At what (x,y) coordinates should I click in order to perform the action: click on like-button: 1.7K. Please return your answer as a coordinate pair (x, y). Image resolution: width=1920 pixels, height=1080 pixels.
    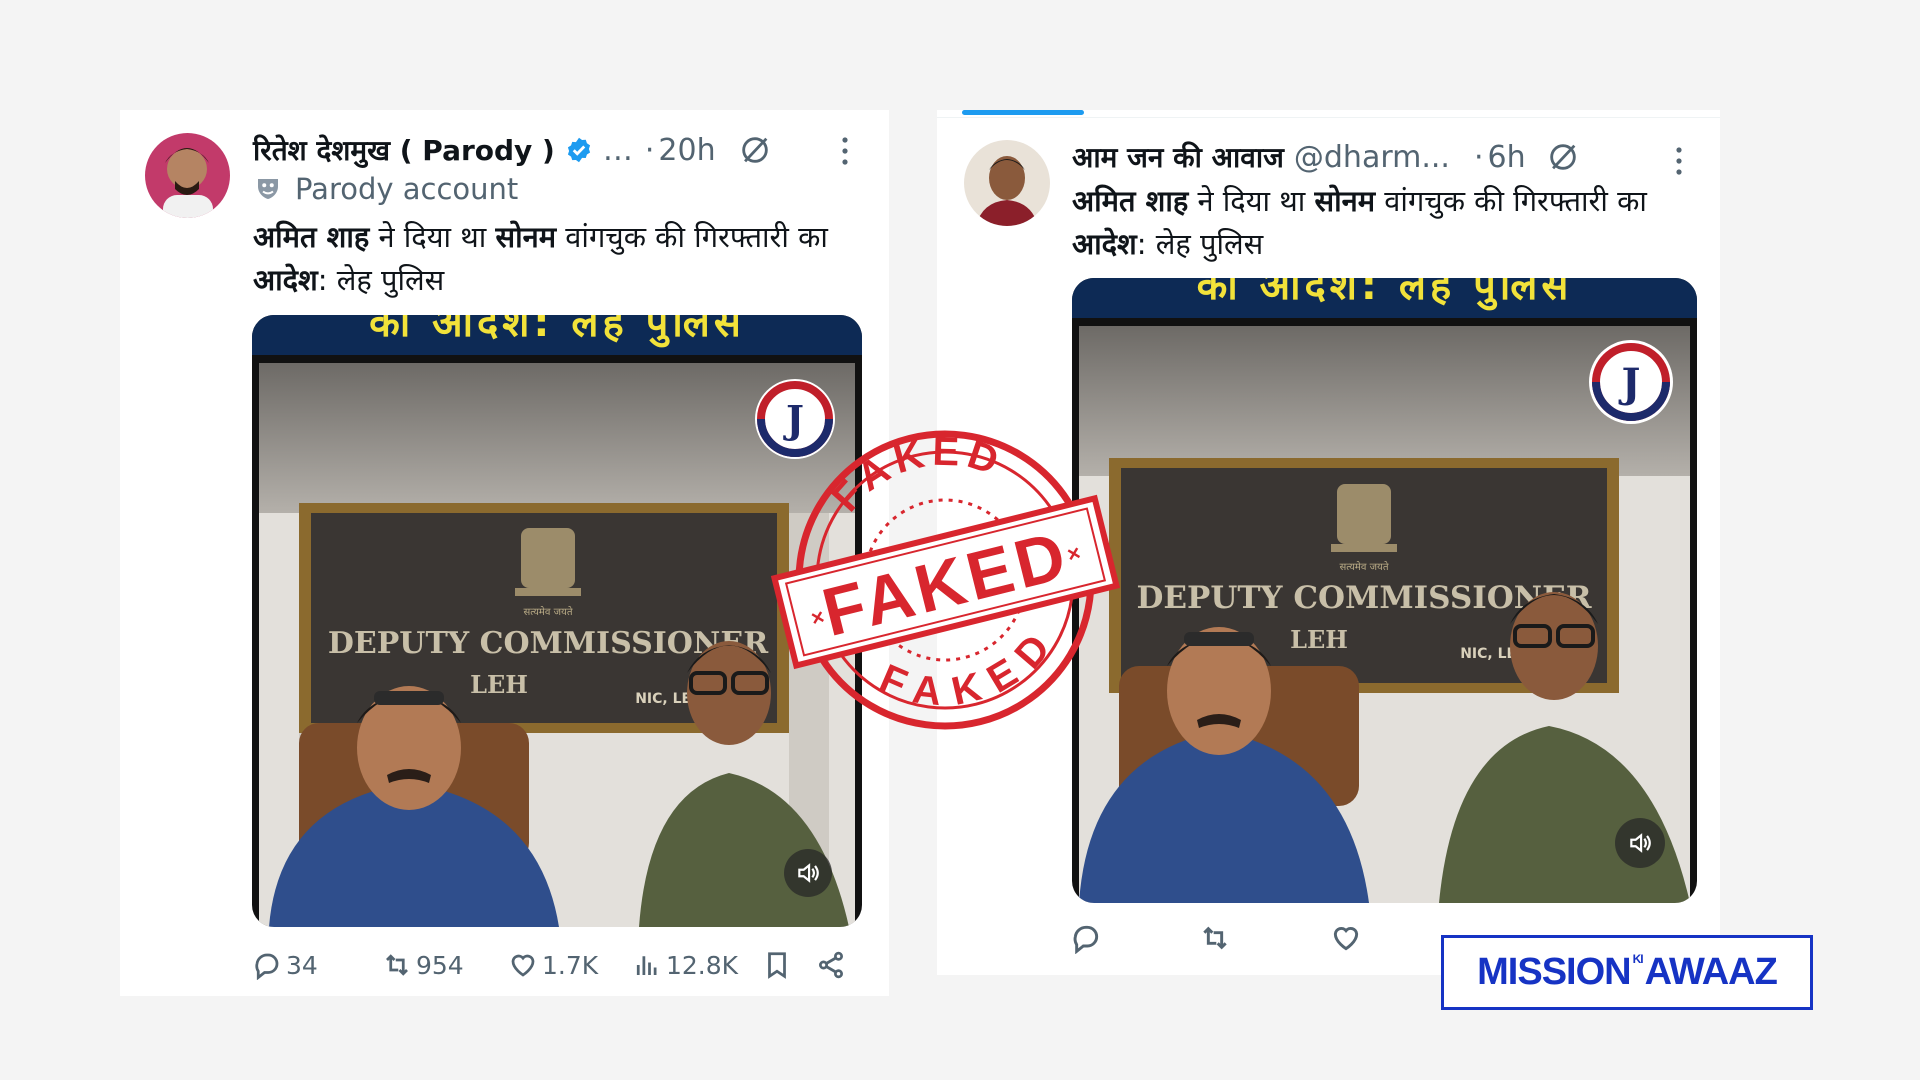
    Looking at the image, I should click on (553, 965).